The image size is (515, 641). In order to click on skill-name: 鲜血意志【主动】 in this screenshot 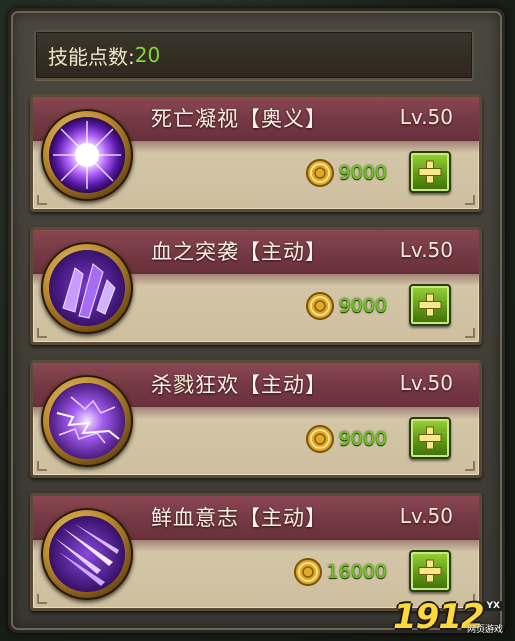, I will do `click(239, 518)`.